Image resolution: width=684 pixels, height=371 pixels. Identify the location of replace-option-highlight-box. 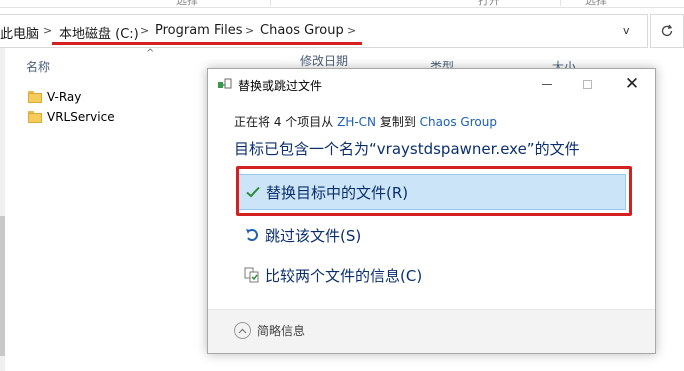
(434, 191).